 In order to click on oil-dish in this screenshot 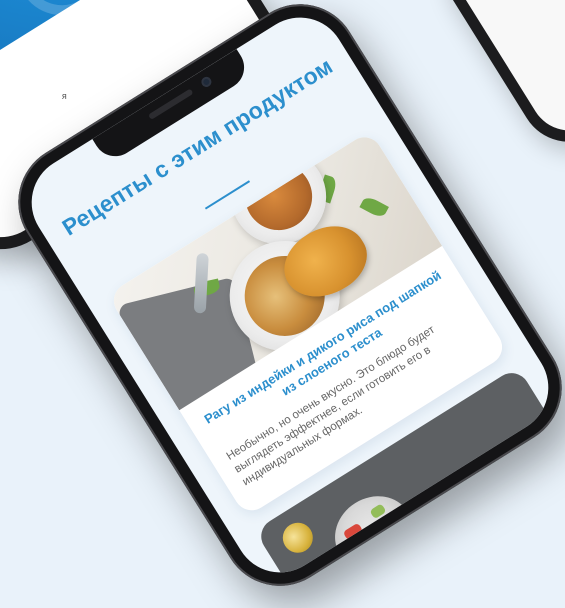, I will do `click(298, 538)`.